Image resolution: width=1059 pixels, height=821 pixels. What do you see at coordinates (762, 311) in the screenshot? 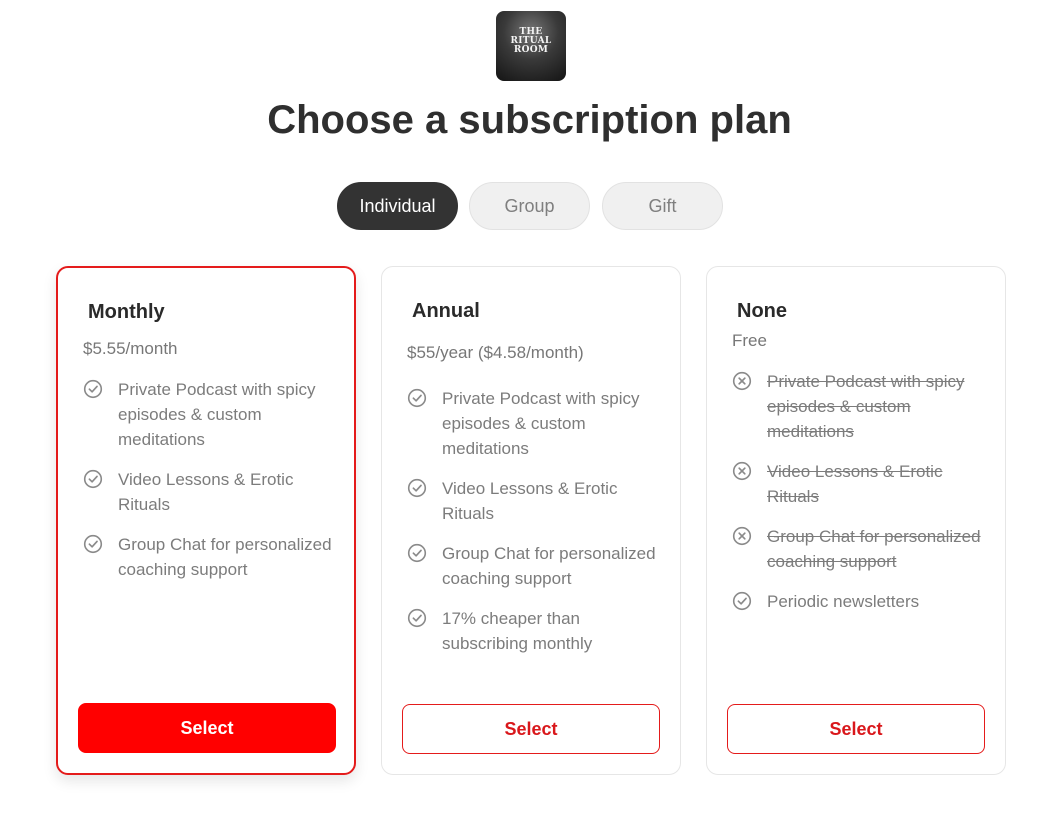
I see `plan-name: None` at bounding box center [762, 311].